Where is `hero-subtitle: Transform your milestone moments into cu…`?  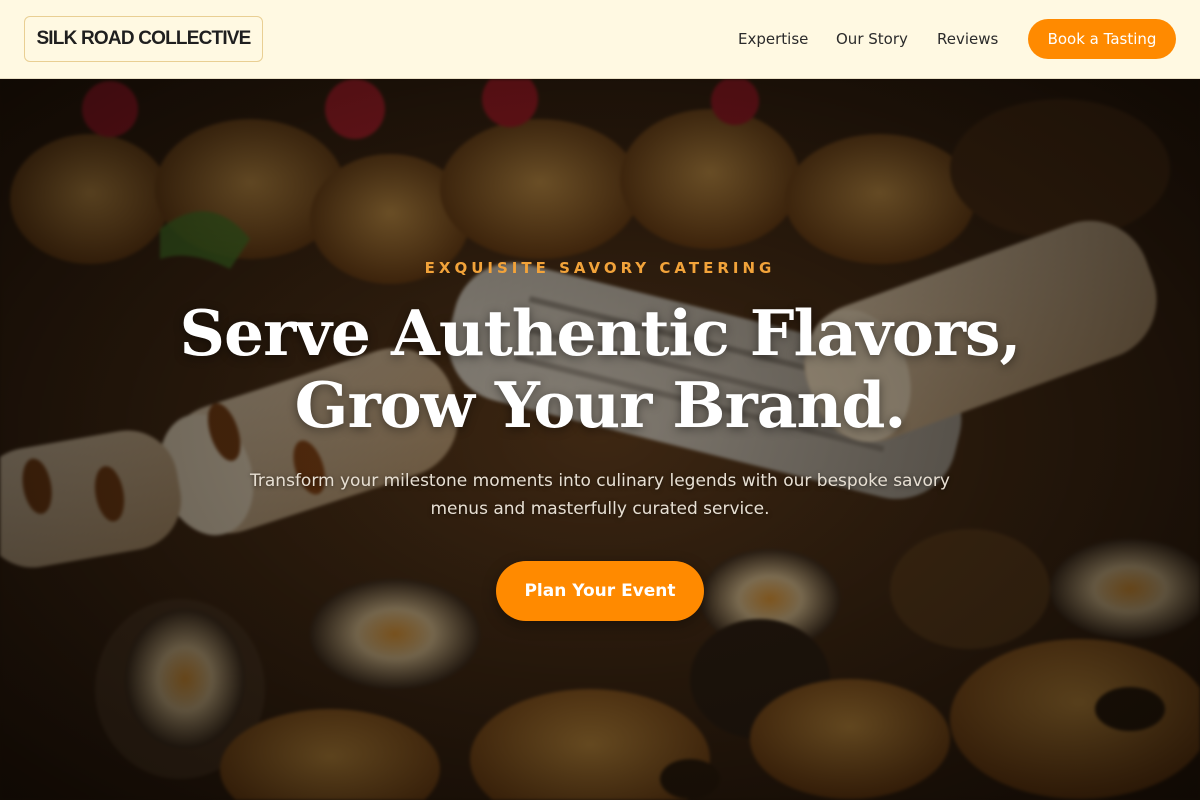
hero-subtitle: Transform your milestone moments into cu… is located at coordinates (600, 495).